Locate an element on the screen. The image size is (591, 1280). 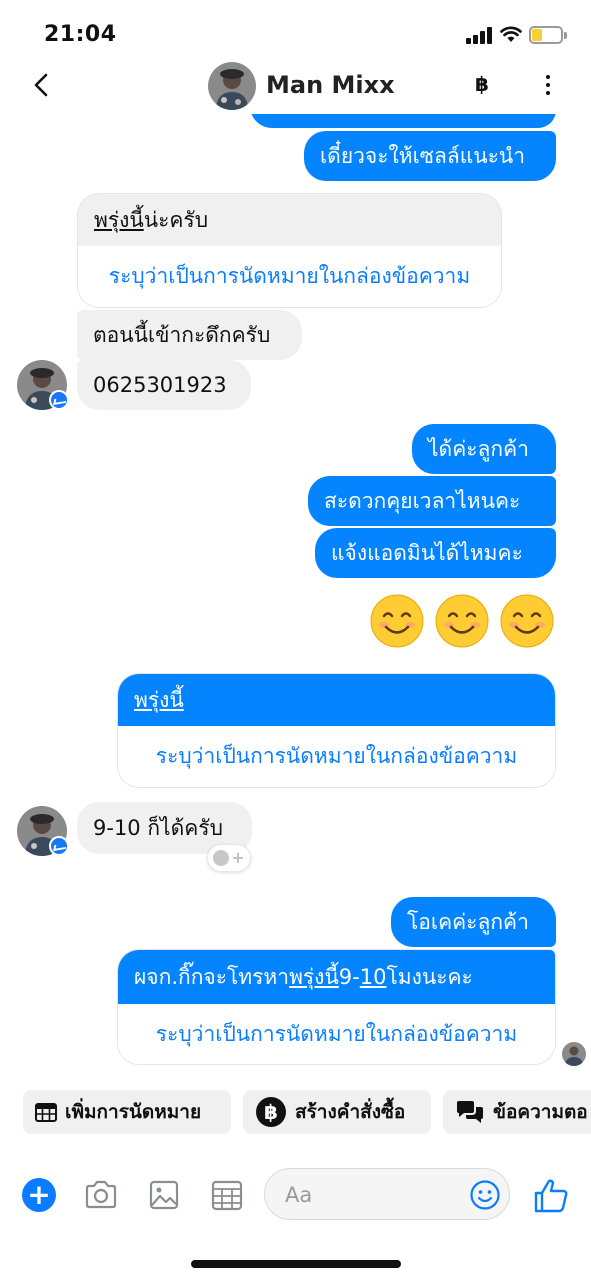
message-input-wrapper is located at coordinates (387, 1194).